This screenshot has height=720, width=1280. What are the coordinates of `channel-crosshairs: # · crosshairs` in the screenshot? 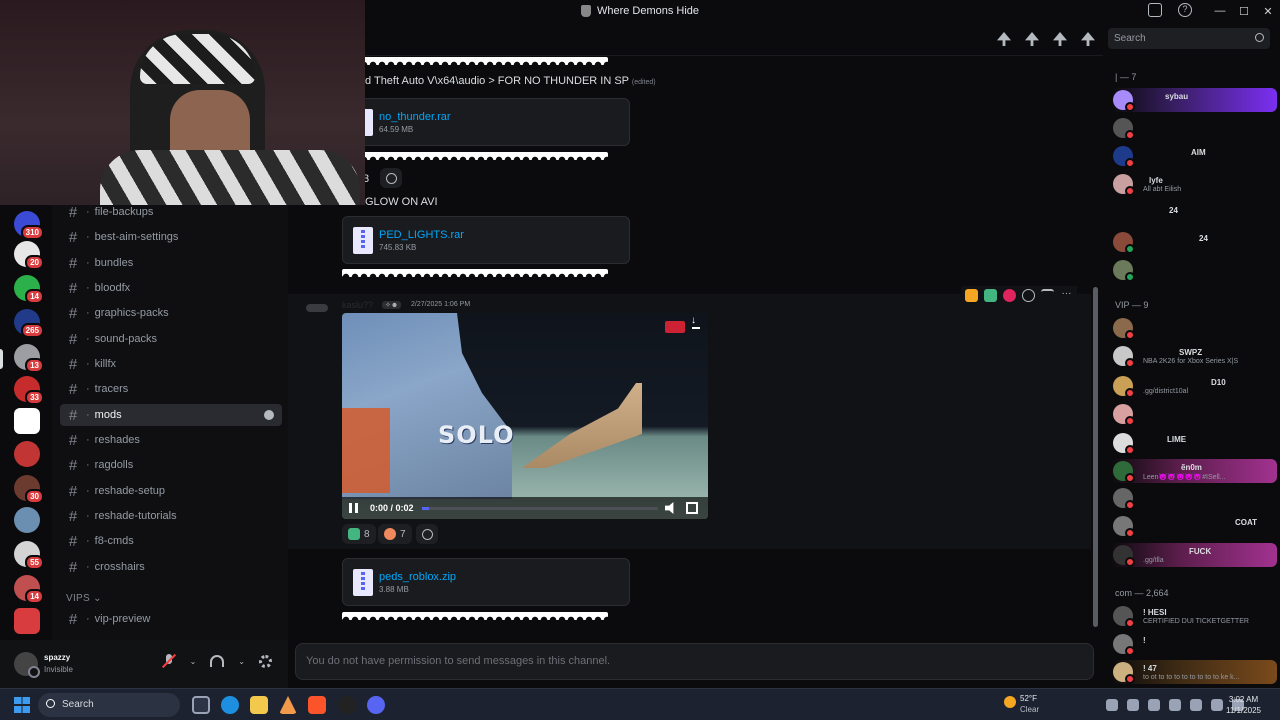 It's located at (171, 567).